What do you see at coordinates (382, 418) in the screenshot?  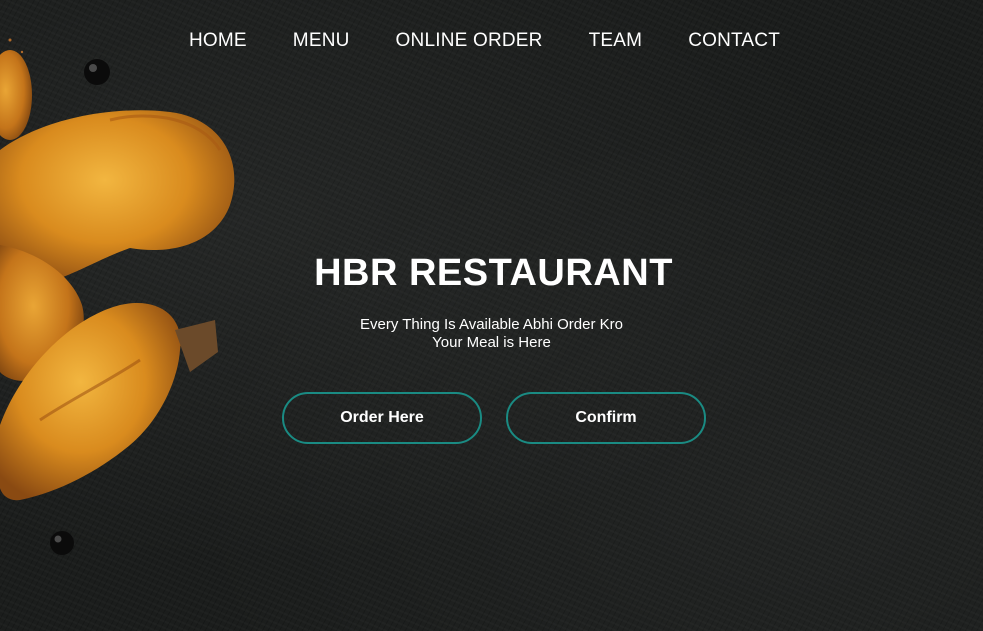 I see `order-here-button: Order Here` at bounding box center [382, 418].